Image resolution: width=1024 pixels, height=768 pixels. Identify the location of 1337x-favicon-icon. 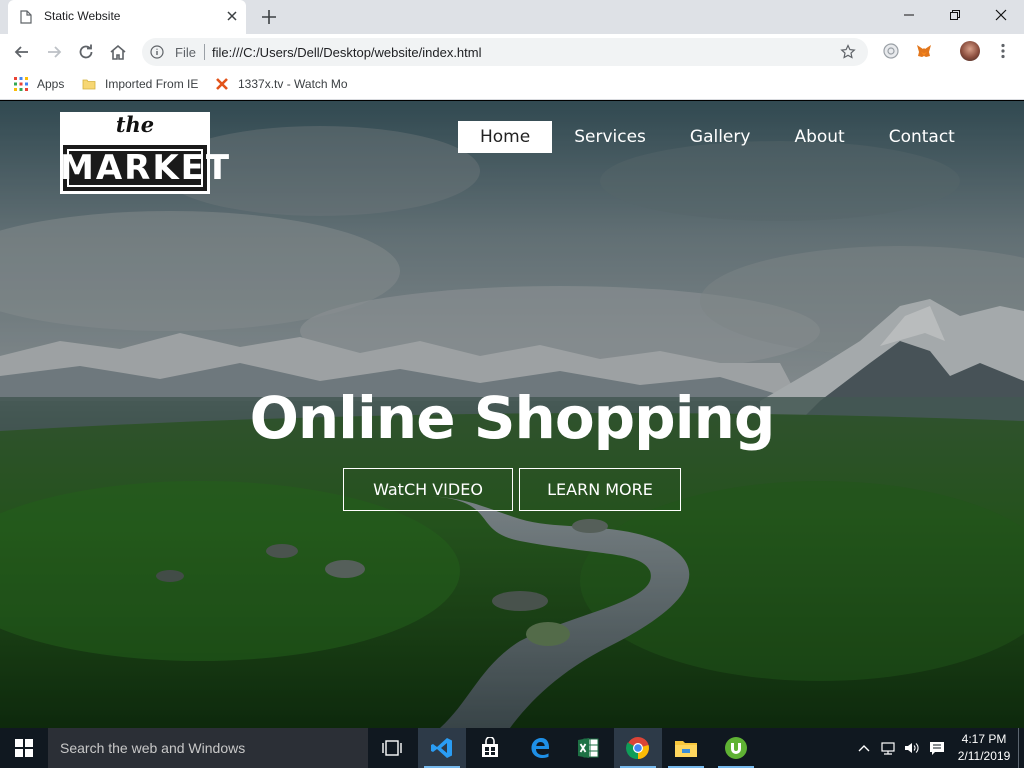
(222, 84).